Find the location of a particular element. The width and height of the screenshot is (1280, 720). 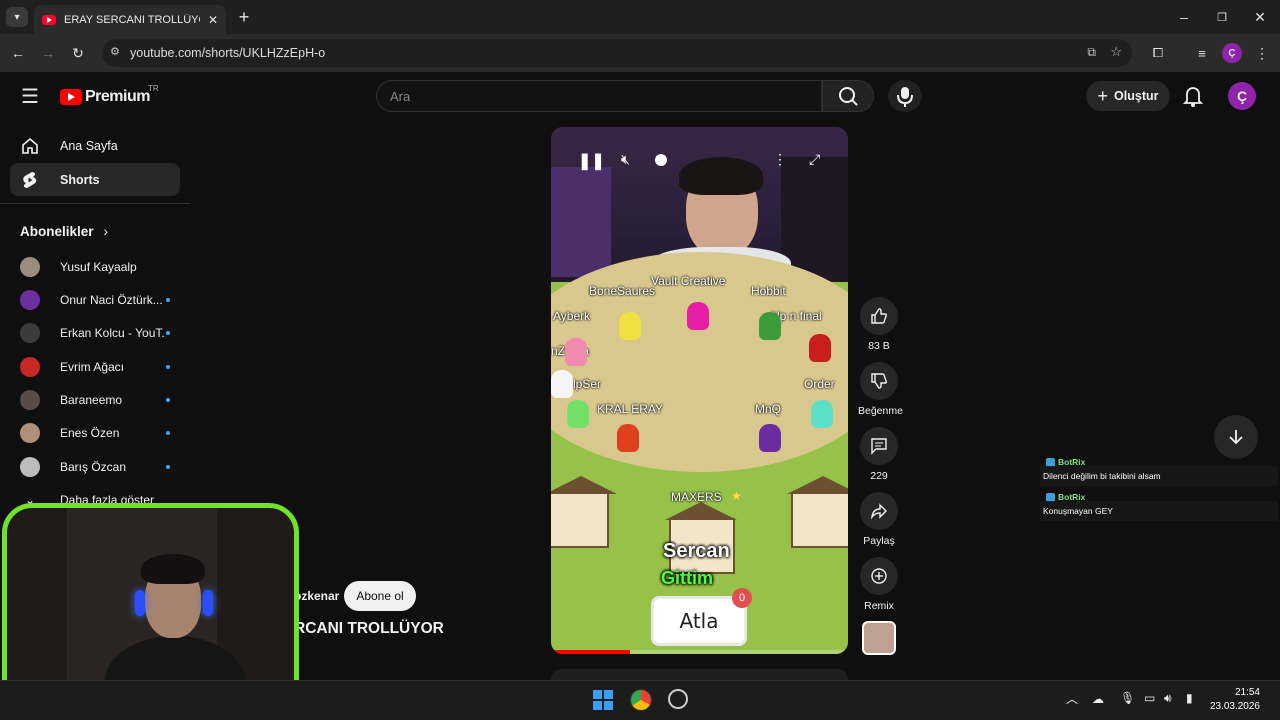

player-label: MnQ is located at coordinates (768, 409).